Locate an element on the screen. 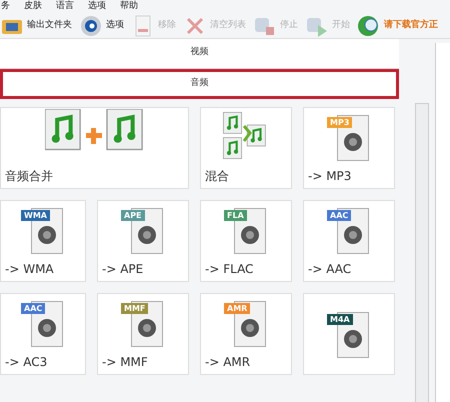 This screenshot has width=450, height=402. format-tile: AAC -> AAC is located at coordinates (349, 241).